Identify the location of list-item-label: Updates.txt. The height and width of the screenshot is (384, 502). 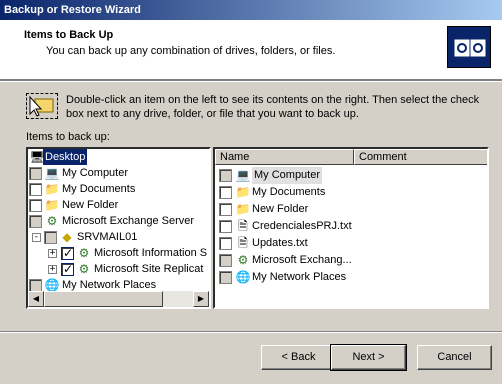
(280, 243).